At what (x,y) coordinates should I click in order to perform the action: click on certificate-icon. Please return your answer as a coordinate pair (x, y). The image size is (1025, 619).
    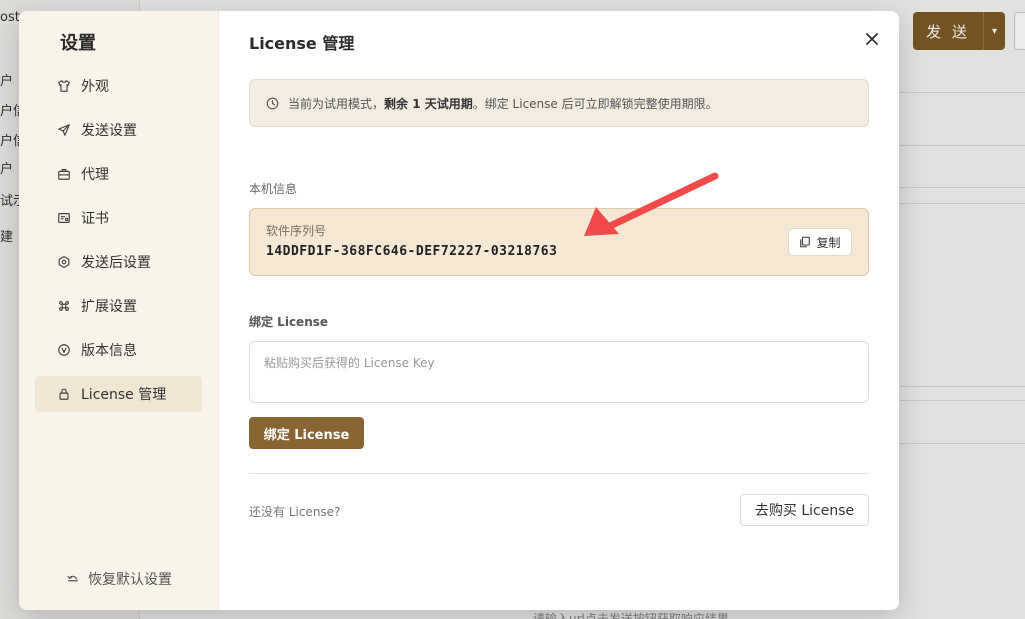
    Looking at the image, I should click on (64, 218).